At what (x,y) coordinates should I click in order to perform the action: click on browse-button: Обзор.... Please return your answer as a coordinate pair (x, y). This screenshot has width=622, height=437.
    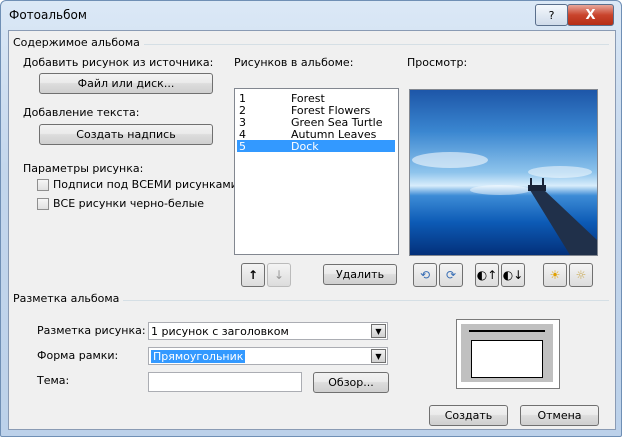
    Looking at the image, I should click on (351, 382).